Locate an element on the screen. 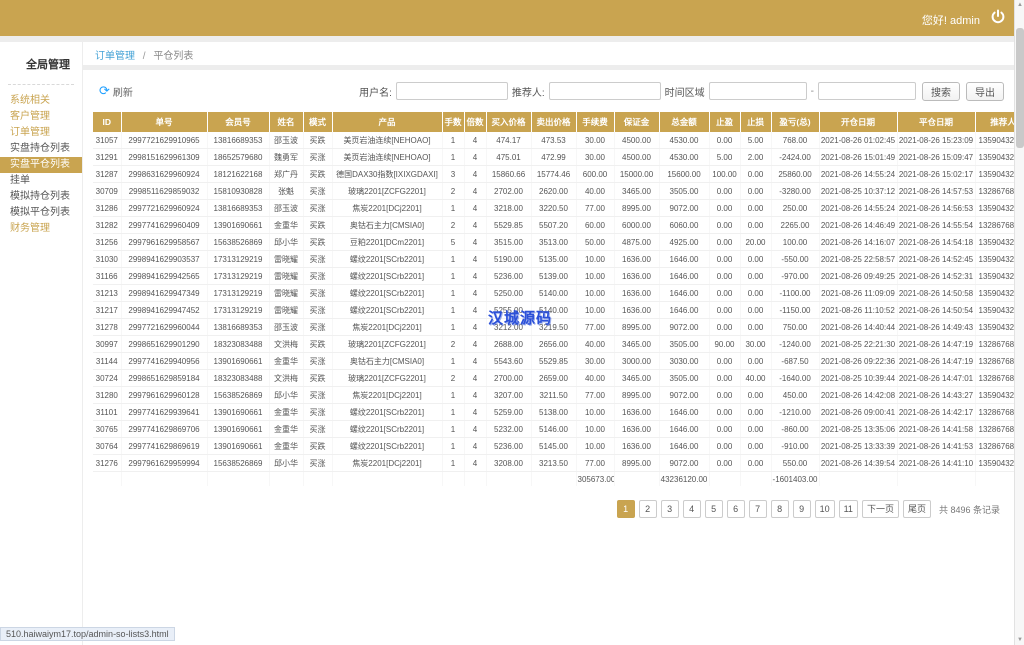  cell: 2021-08-26 14:46:49 is located at coordinates (858, 225).